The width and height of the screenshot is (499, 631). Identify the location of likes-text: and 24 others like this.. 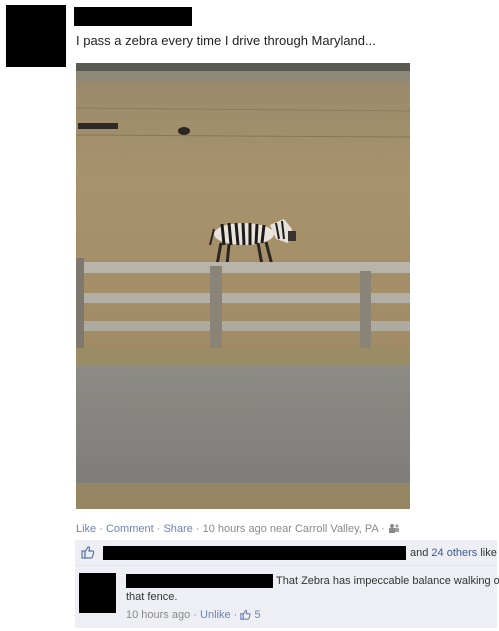
(454, 553).